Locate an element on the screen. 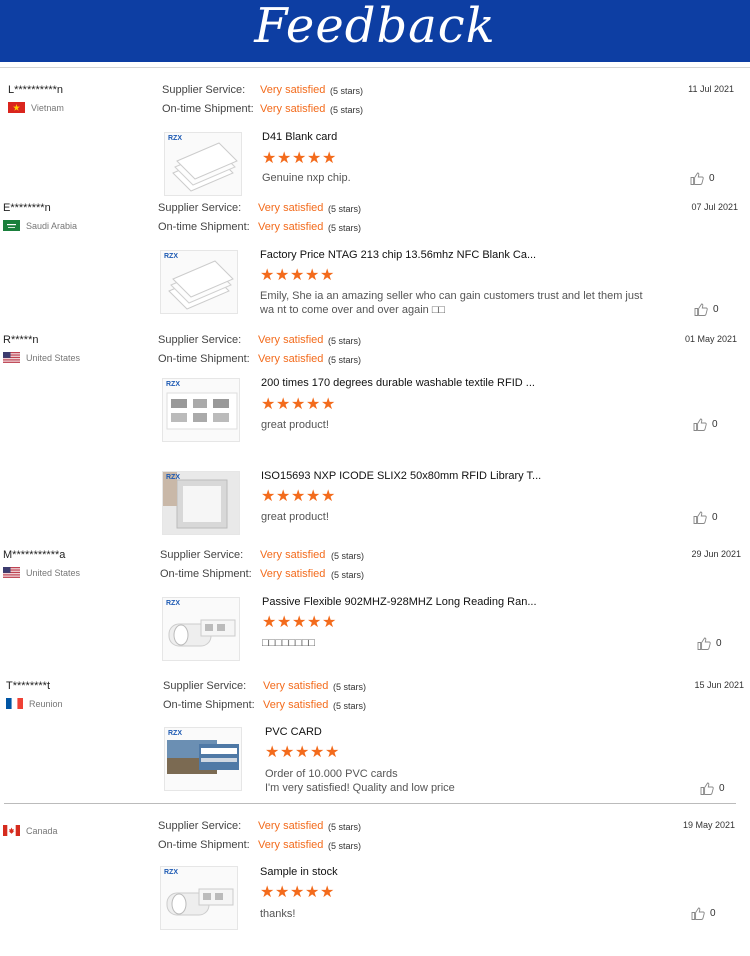  feedback-banner: Feedback is located at coordinates (375, 31).